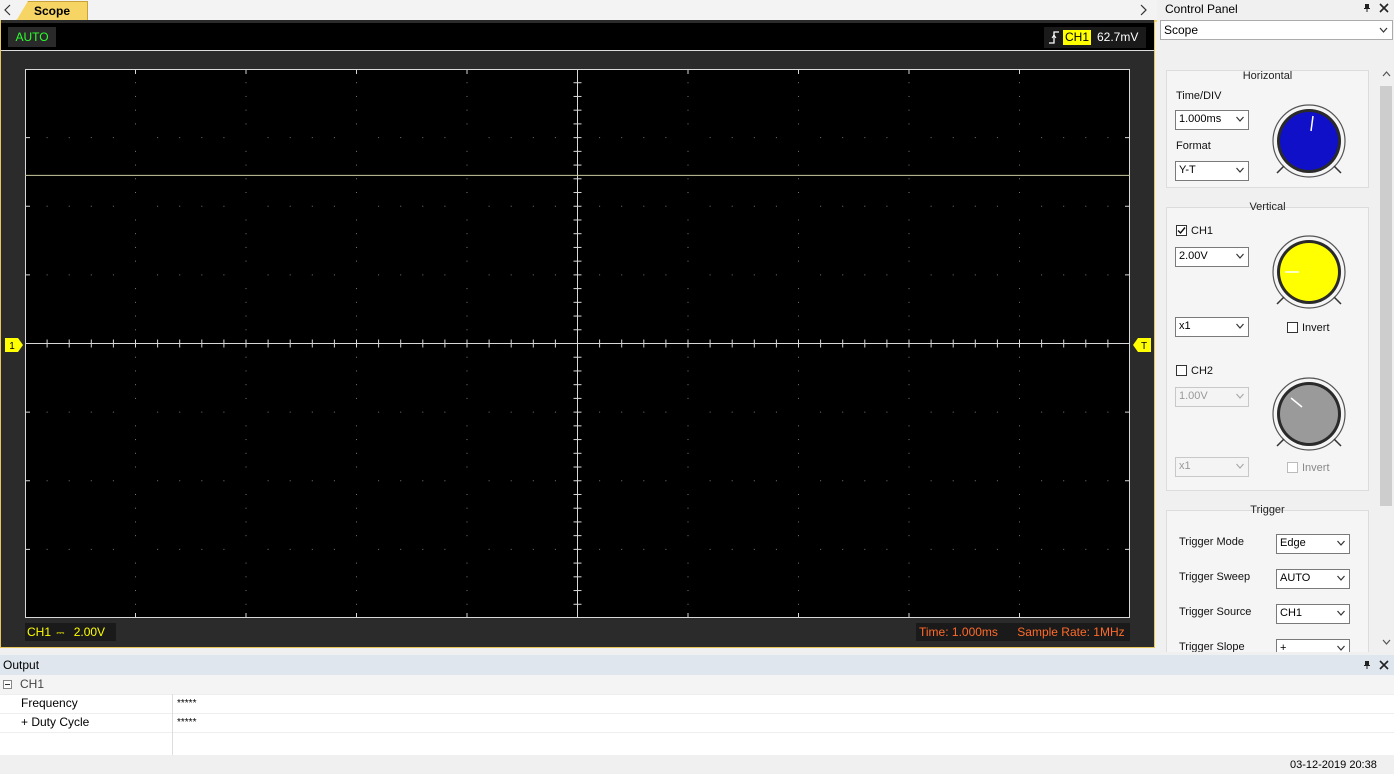  Describe the element at coordinates (7, 684) in the screenshot. I see `collapse-icon` at that location.